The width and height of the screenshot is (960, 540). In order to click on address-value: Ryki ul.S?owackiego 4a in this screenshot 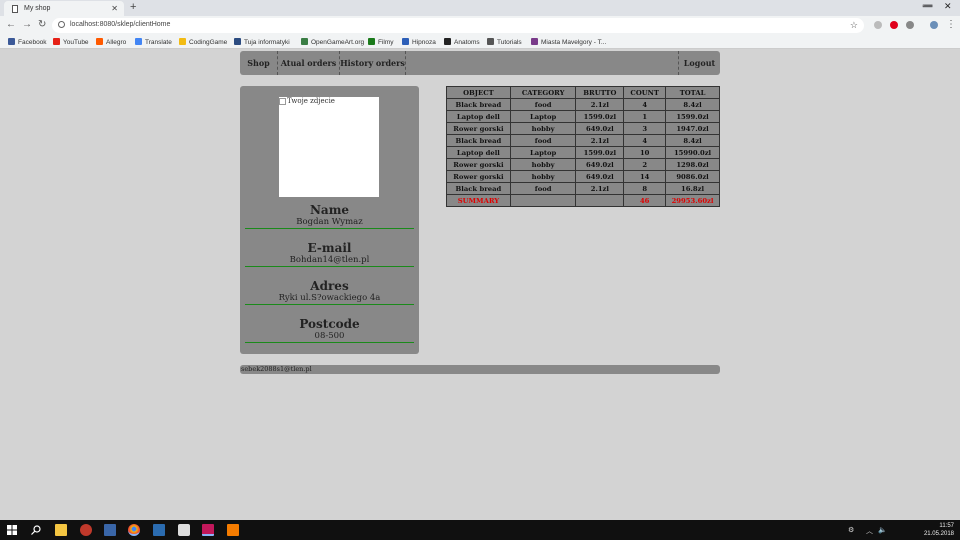, I will do `click(329, 299)`.